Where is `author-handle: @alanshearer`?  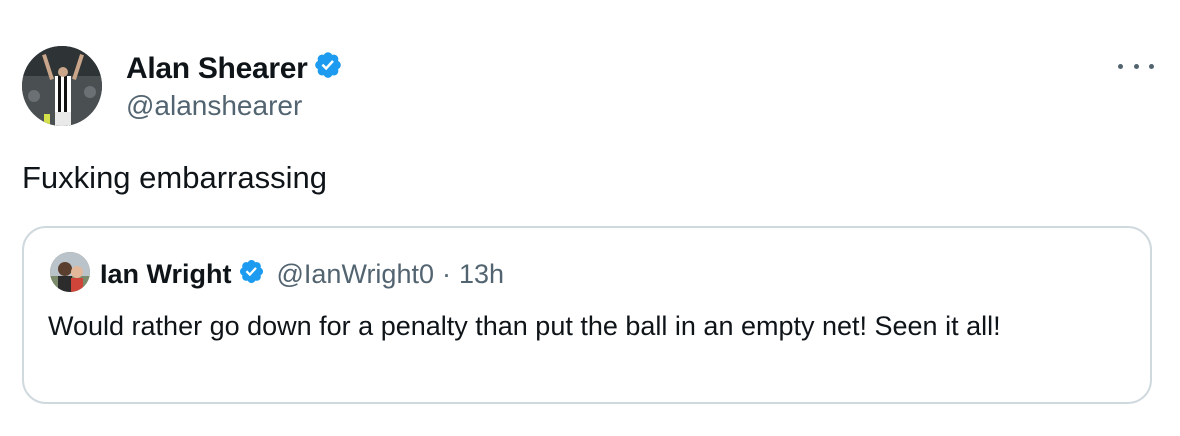 author-handle: @alanshearer is located at coordinates (214, 106).